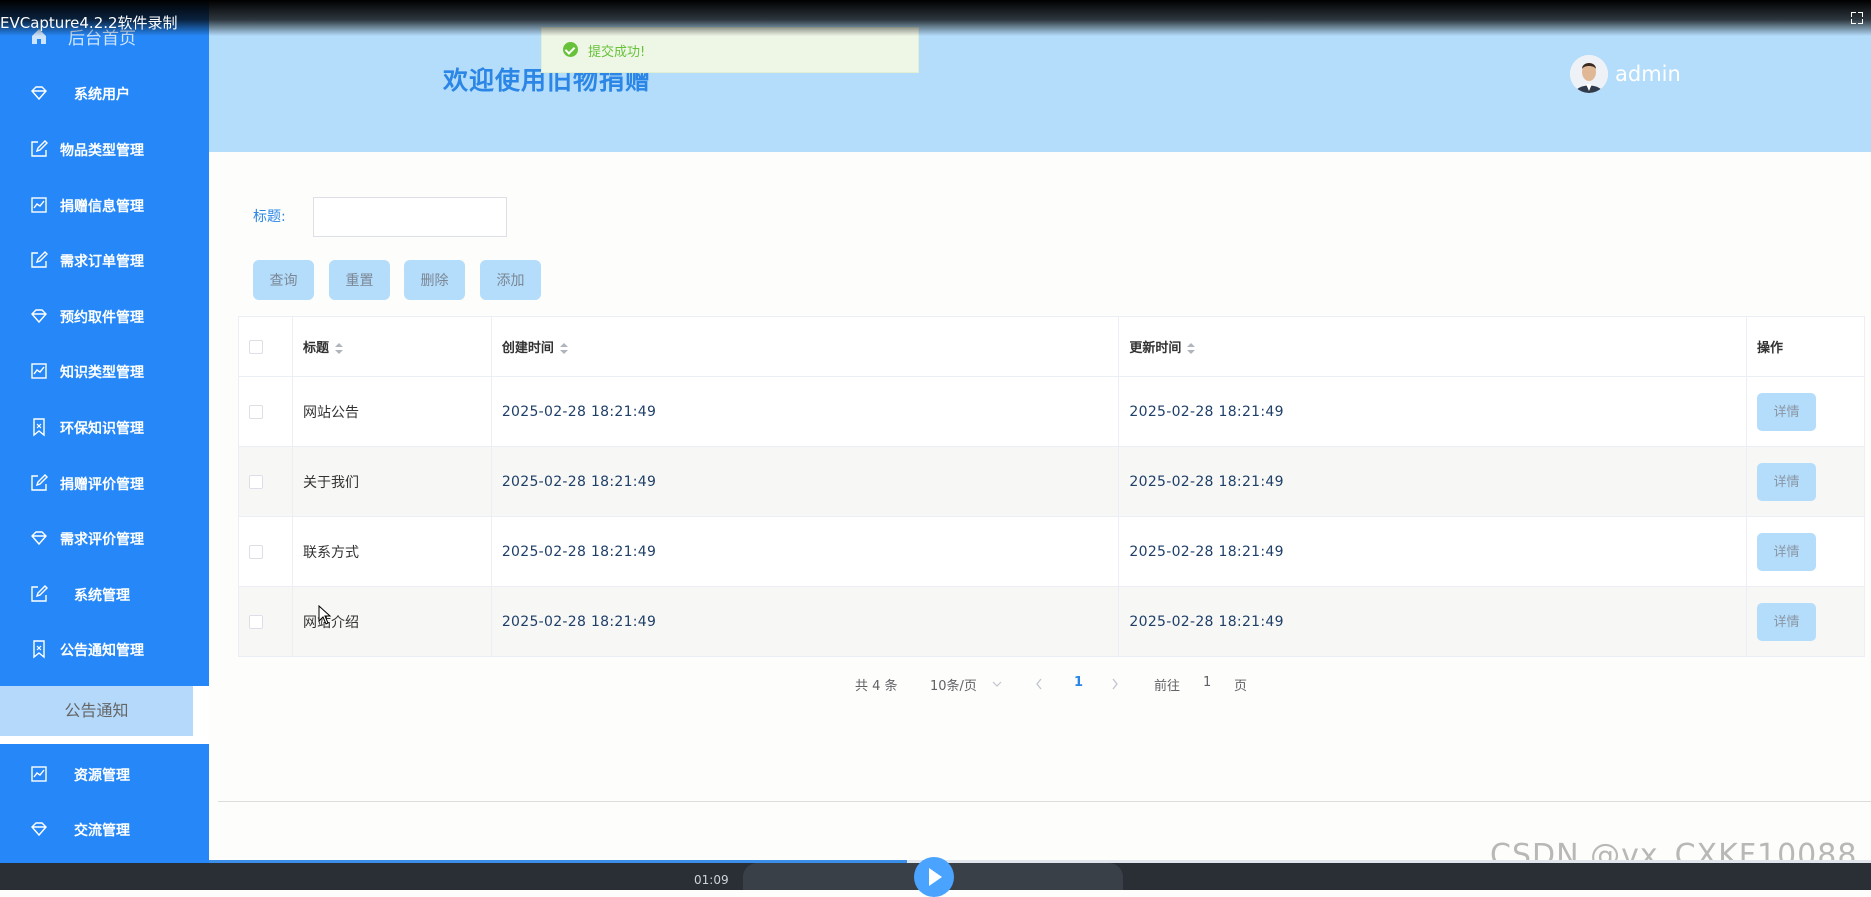 Image resolution: width=1871 pixels, height=897 pixels. I want to click on sidebar-subitem-notices: 公告通知, so click(104, 715).